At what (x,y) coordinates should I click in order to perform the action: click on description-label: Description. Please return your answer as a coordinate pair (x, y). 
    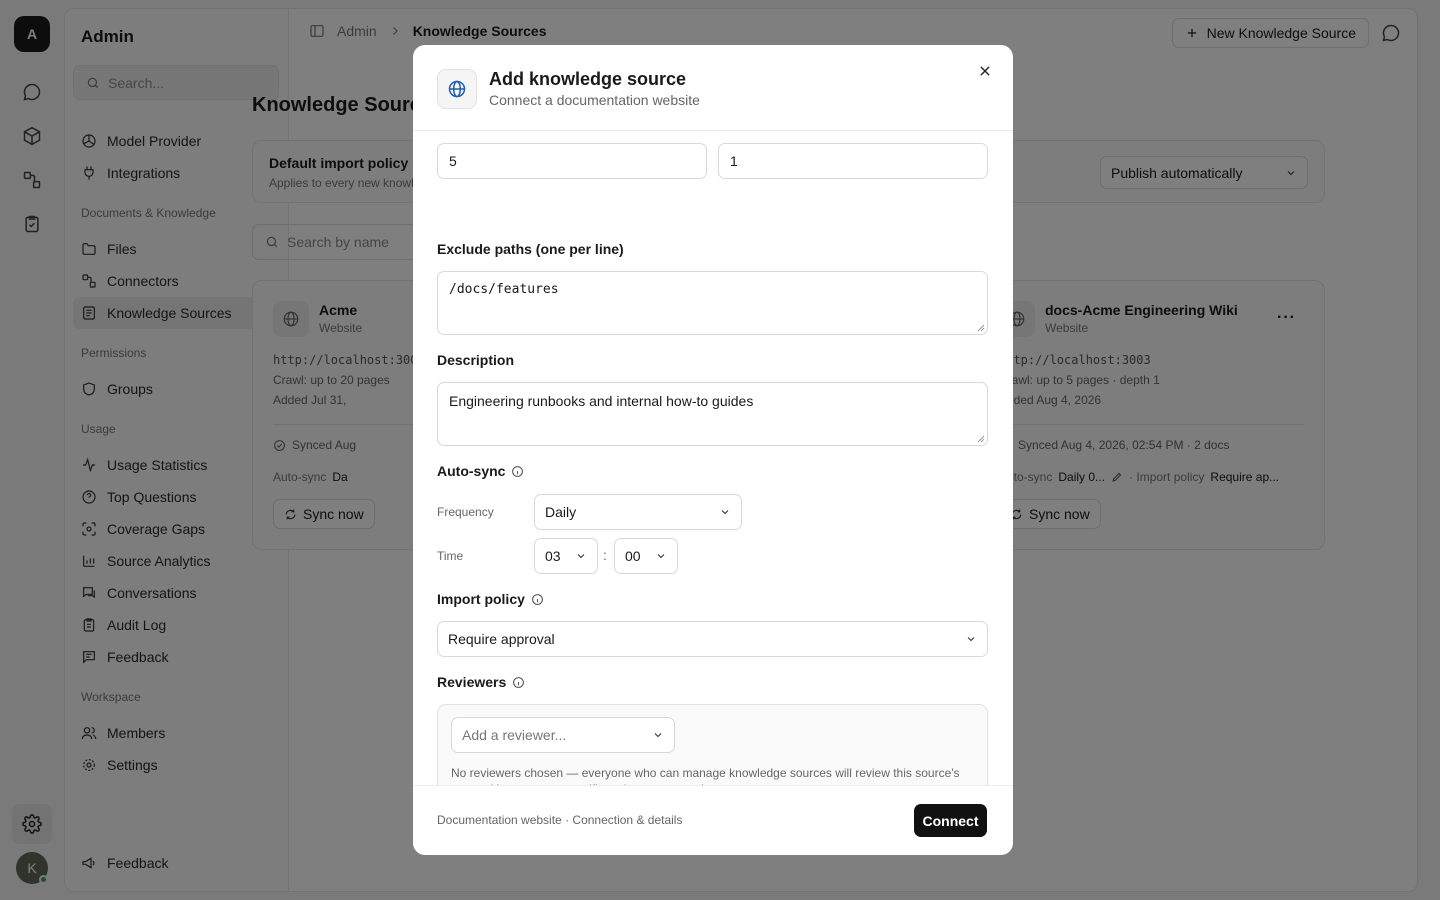
    Looking at the image, I should click on (476, 360).